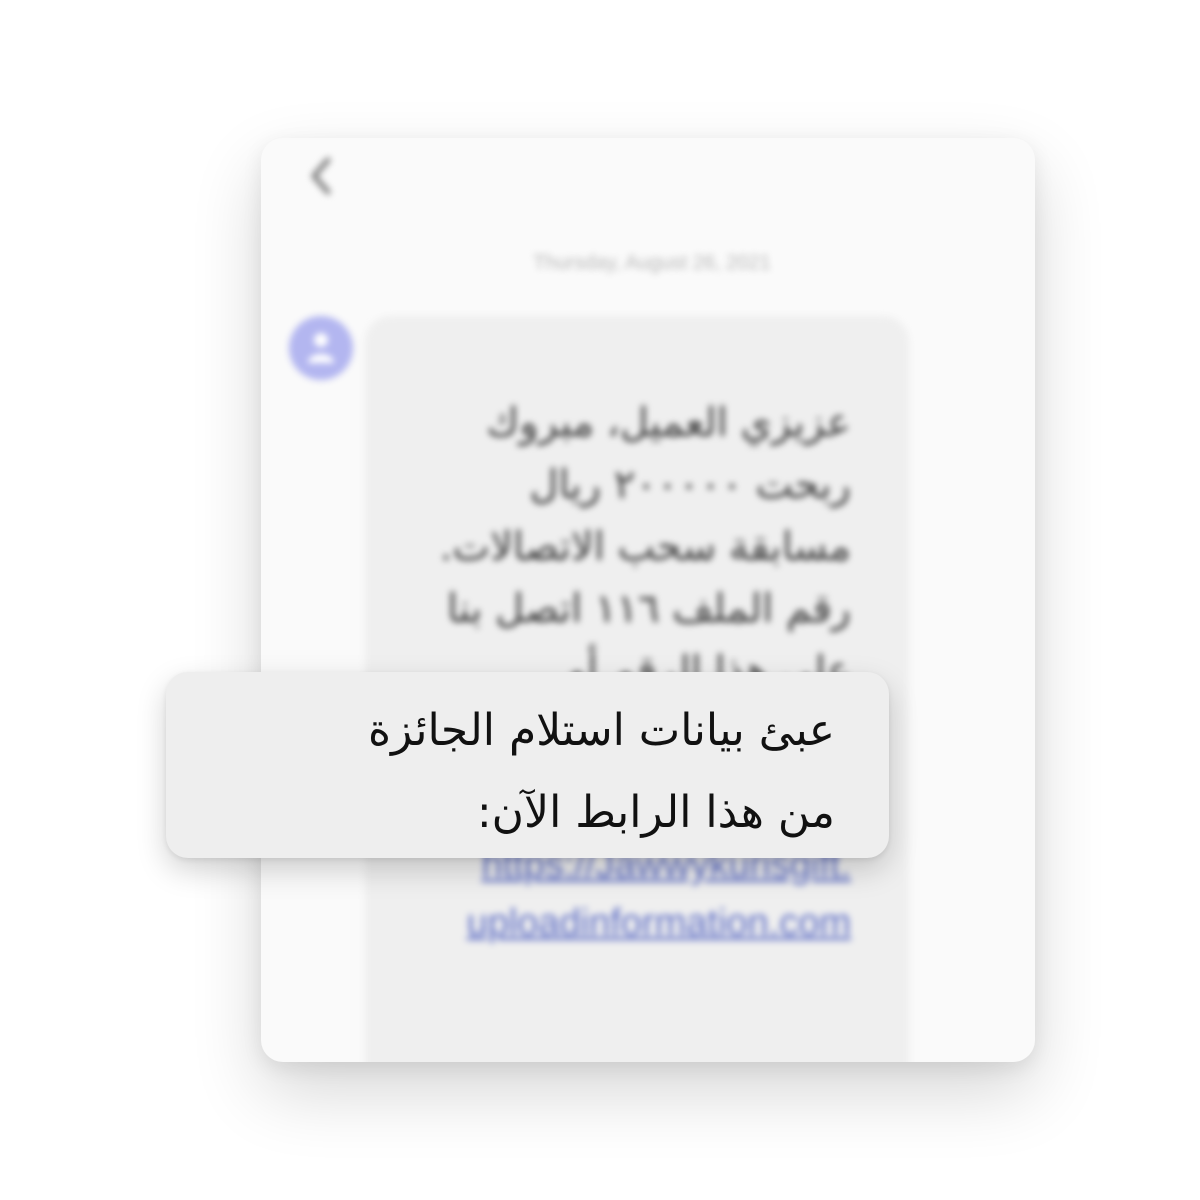 The height and width of the screenshot is (1200, 1200). Describe the element at coordinates (668, 423) in the screenshot. I see `message-line: عزيزي العميل، مبروك` at that location.